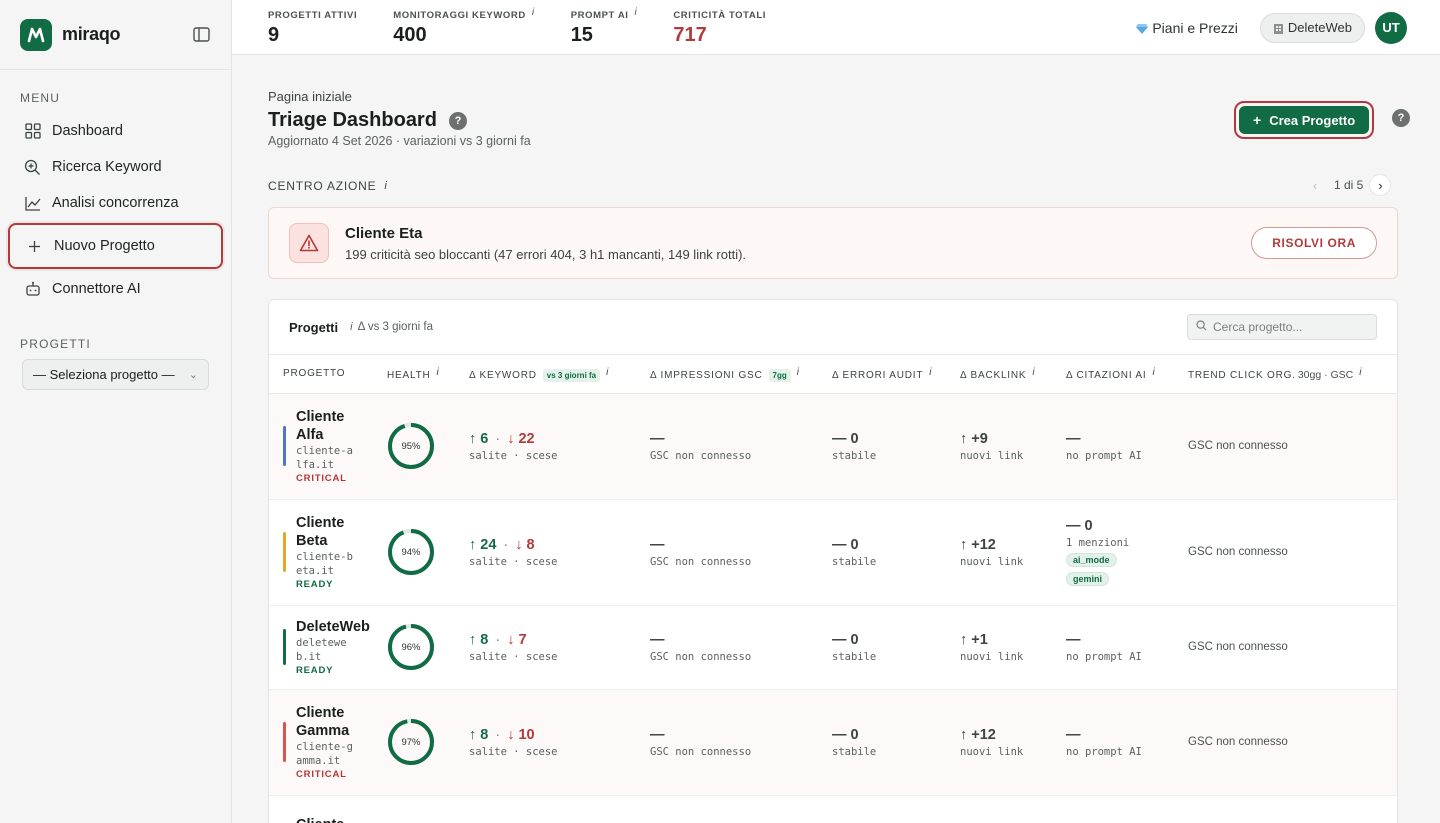 Image resolution: width=1440 pixels, height=823 pixels. What do you see at coordinates (428, 552) in the screenshot?
I see `cell-health: 94%` at bounding box center [428, 552].